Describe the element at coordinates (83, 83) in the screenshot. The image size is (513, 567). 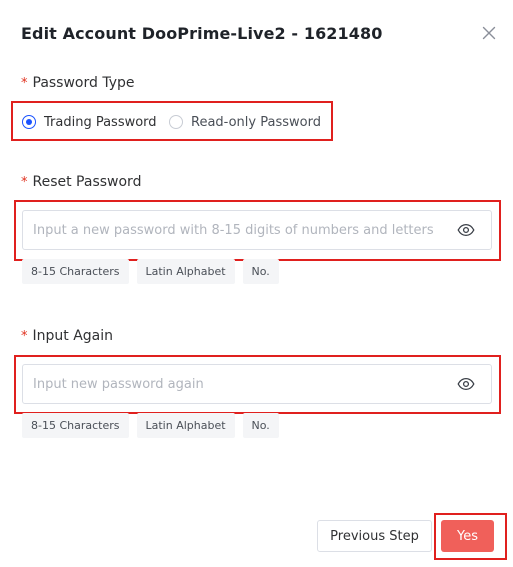
I see `password-type-label-text: Password Type` at that location.